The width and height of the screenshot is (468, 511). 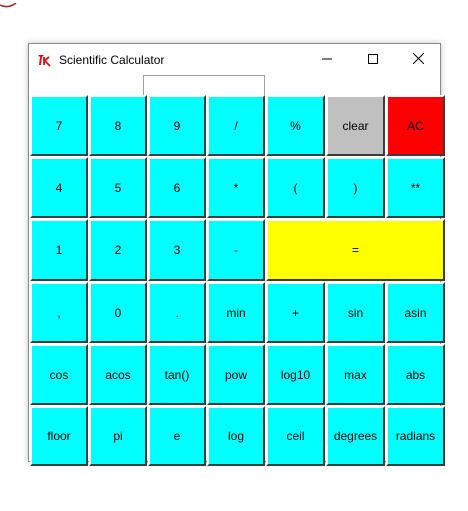 I want to click on key-min: min, so click(x=236, y=312).